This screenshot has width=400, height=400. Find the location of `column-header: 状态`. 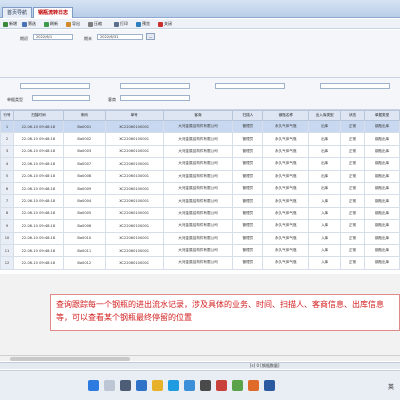

column-header: 状态 is located at coordinates (353, 115).